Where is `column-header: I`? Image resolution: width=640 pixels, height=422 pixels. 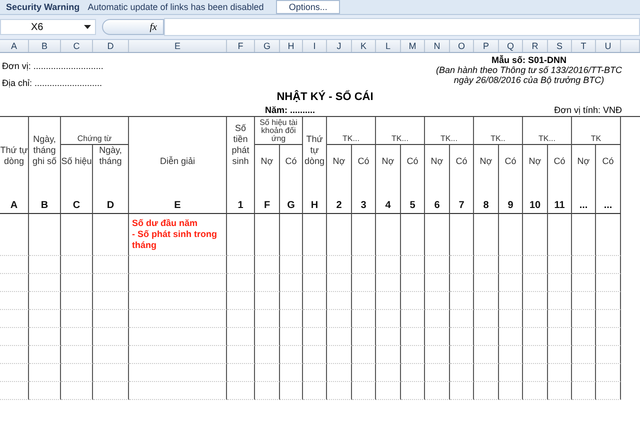
column-header: I is located at coordinates (315, 46).